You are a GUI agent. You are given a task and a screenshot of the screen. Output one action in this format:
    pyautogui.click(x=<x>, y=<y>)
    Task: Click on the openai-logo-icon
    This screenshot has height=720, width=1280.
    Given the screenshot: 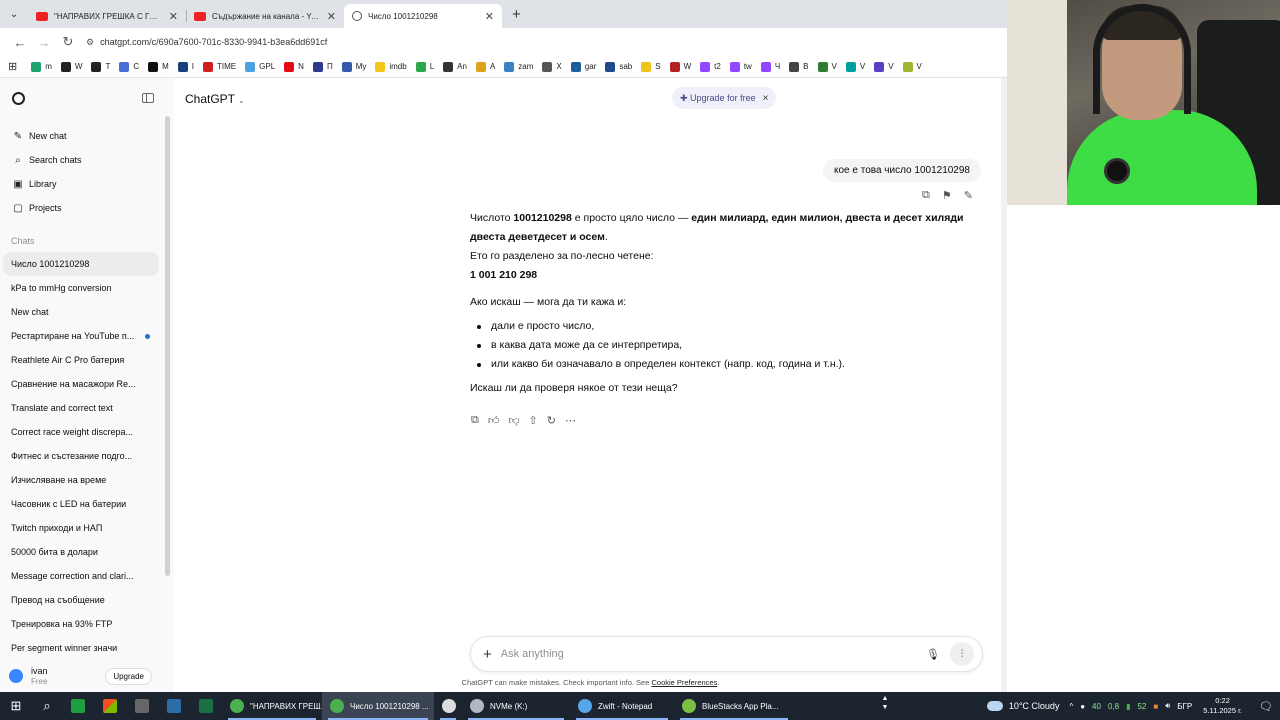 What is the action you would take?
    pyautogui.click(x=18, y=98)
    